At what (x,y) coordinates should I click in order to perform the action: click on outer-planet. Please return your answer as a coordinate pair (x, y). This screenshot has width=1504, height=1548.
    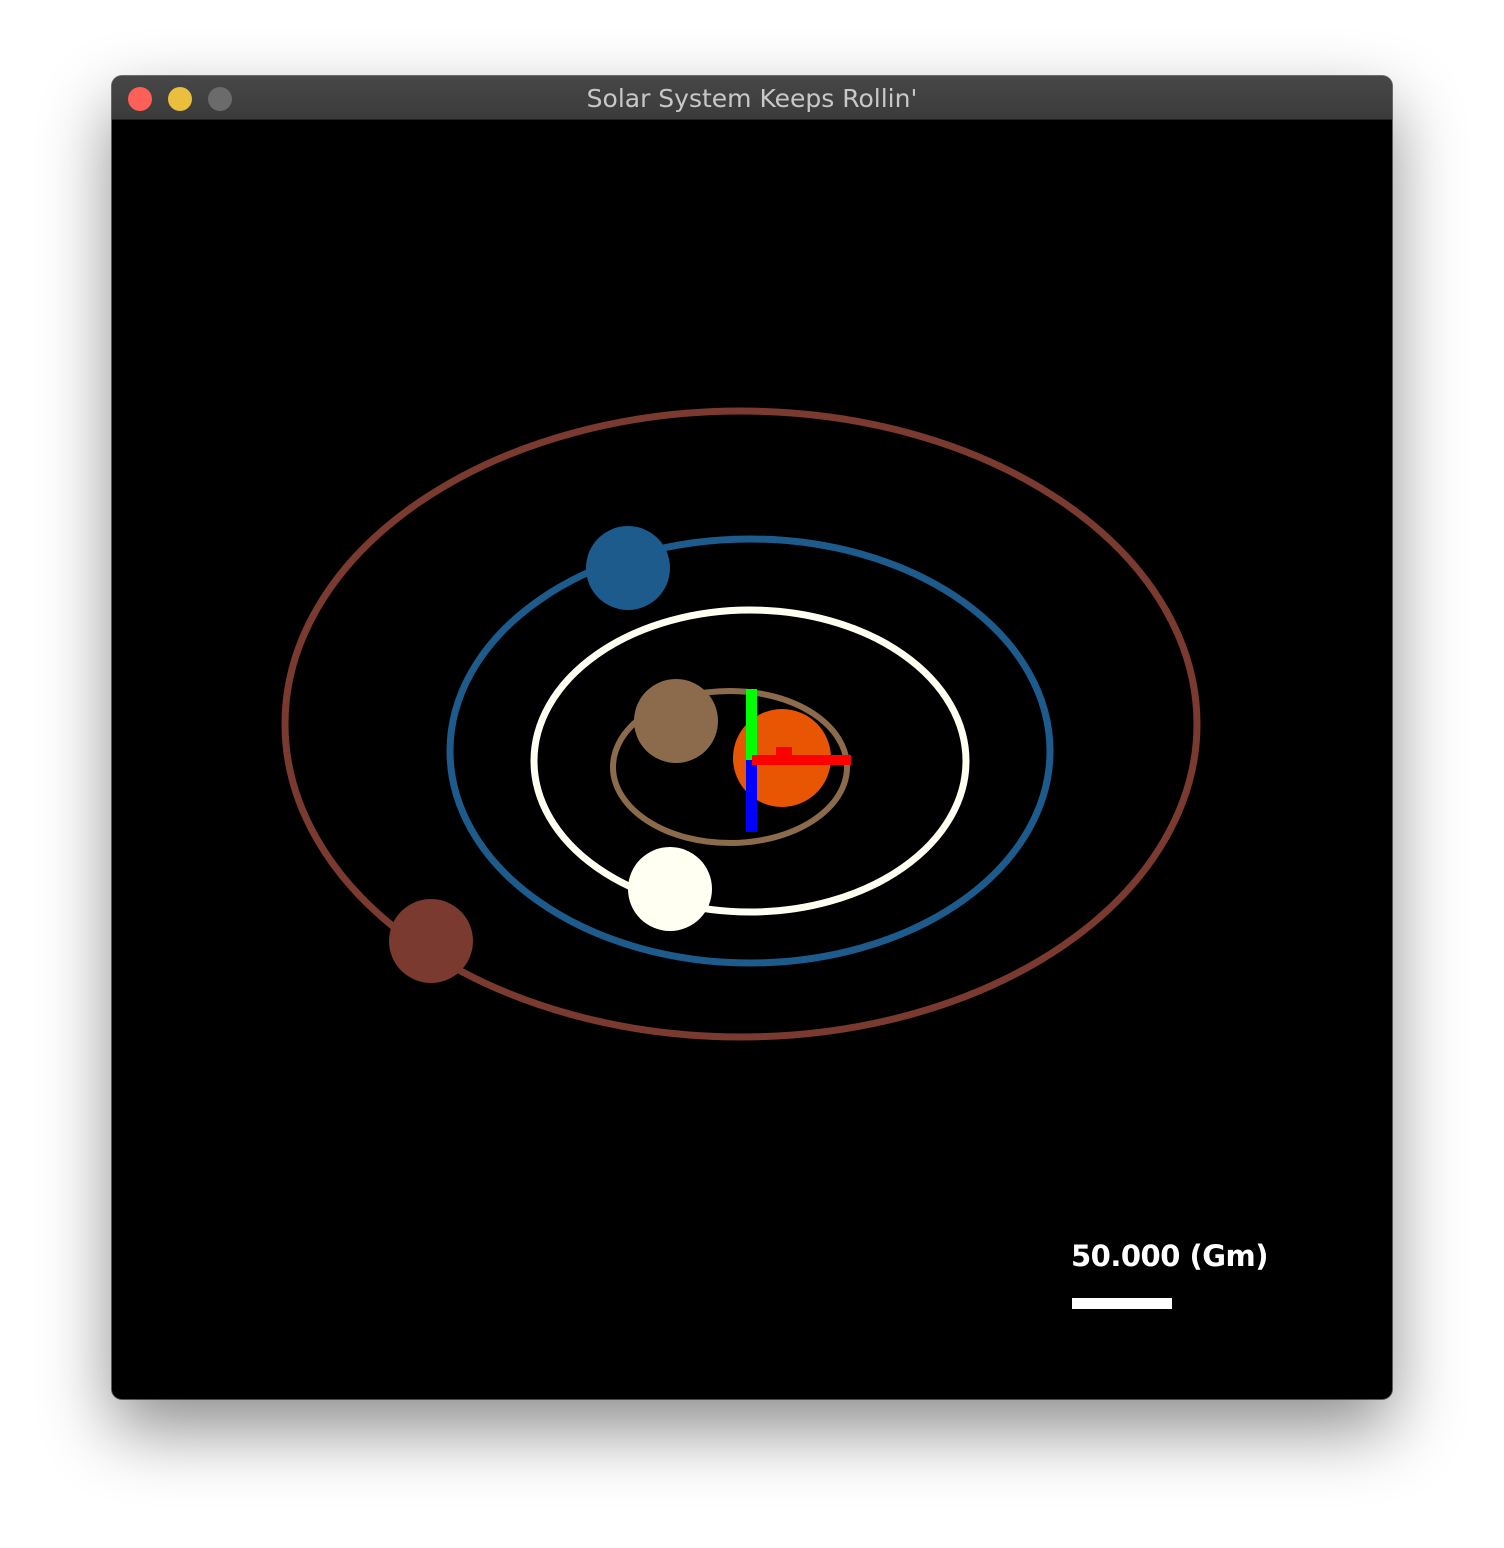
    Looking at the image, I should click on (431, 941).